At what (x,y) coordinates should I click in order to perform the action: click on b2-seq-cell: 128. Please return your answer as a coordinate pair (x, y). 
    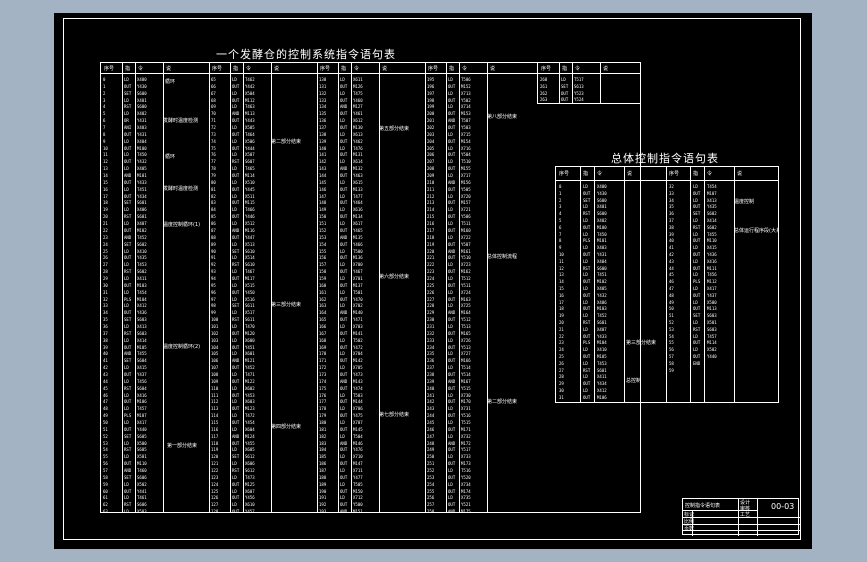
    Looking at the image, I should click on (215, 511).